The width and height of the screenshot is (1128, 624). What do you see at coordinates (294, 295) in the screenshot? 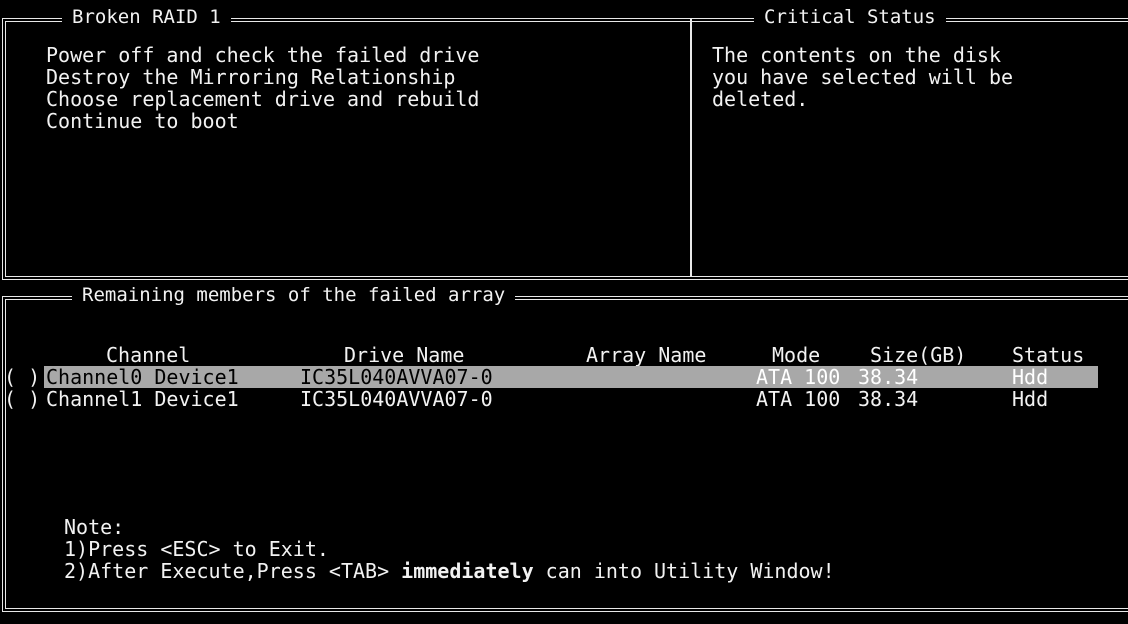
I see `remaining-members-title: Remaining members of the failed array` at bounding box center [294, 295].